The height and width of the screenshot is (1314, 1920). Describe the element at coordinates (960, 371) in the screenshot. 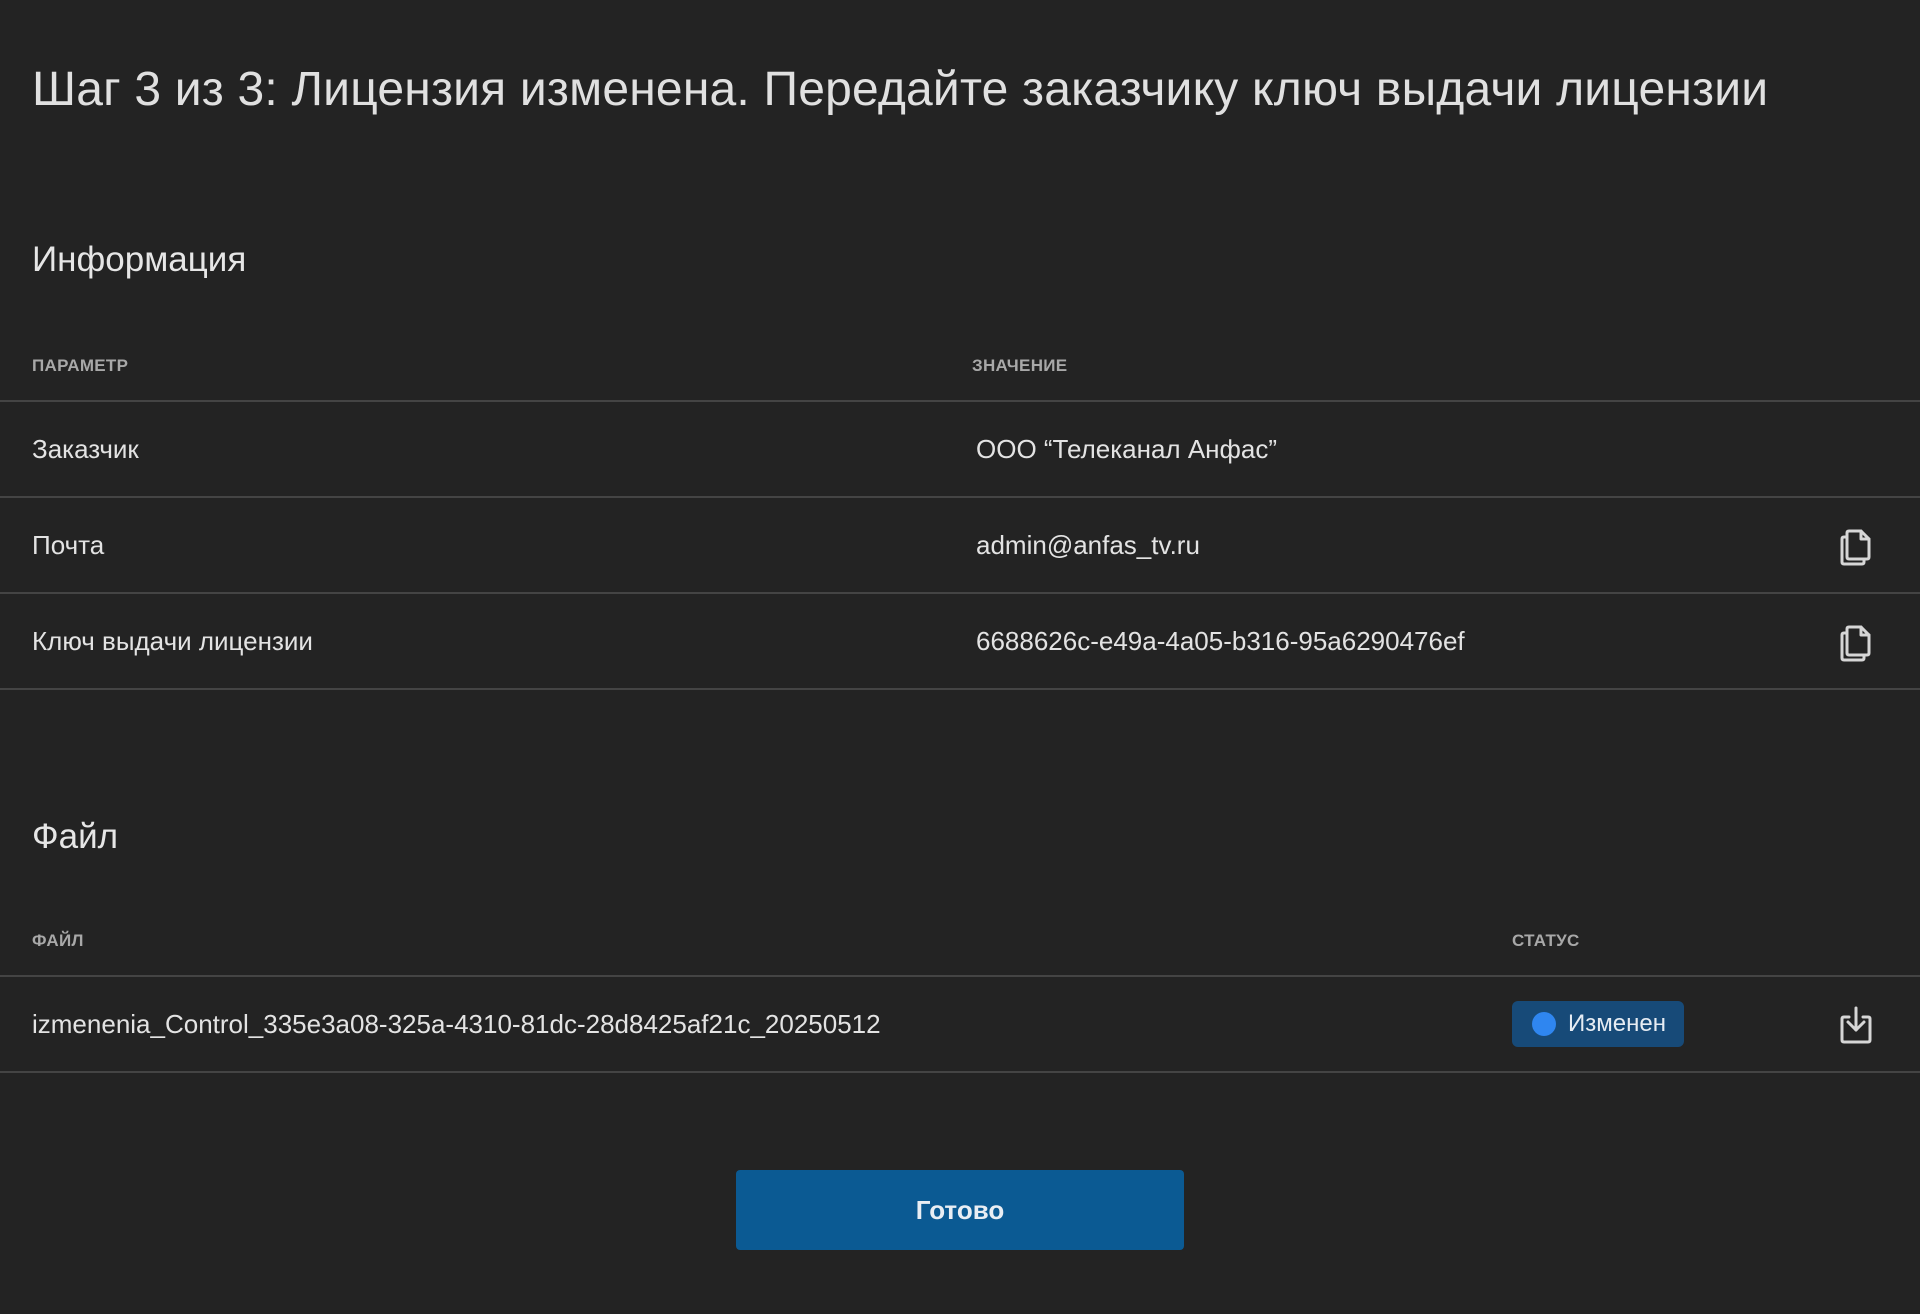

I see `info-table-header: ПАРАМЕТР ЗНАЧЕНИЕ` at that location.